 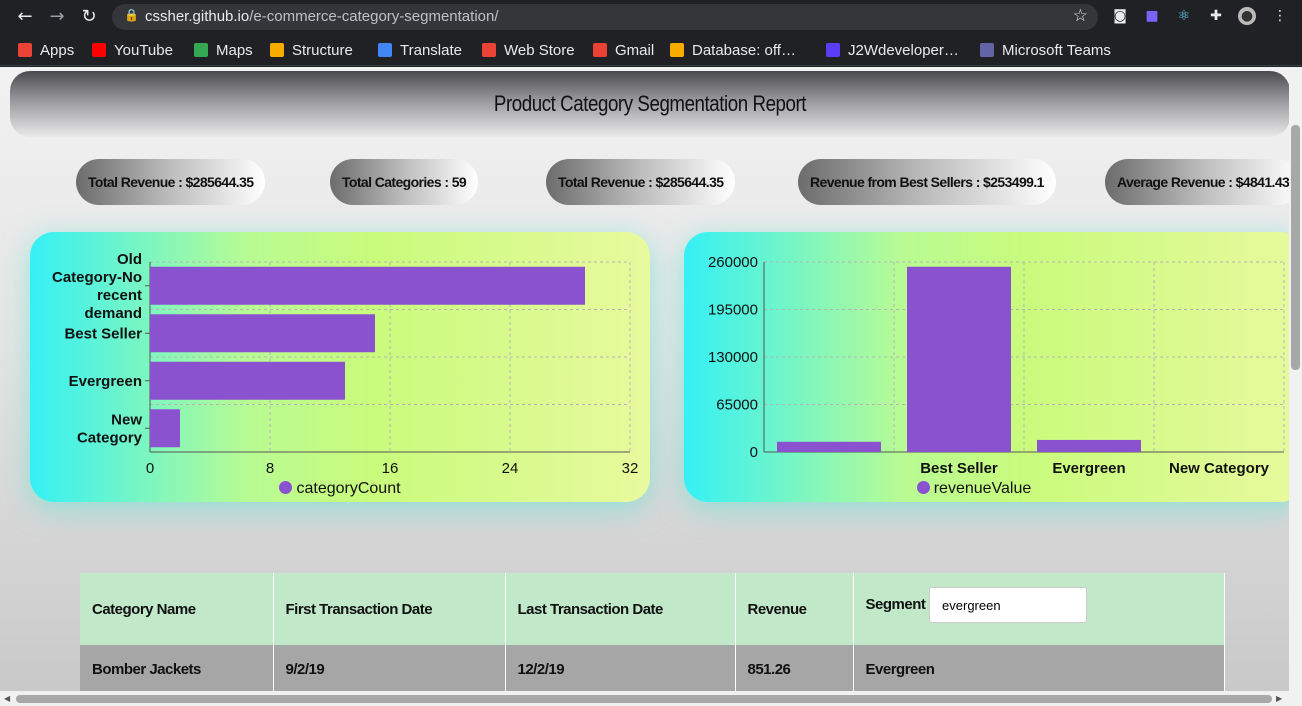 I want to click on puzzle-icon: ✚, so click(x=1216, y=16).